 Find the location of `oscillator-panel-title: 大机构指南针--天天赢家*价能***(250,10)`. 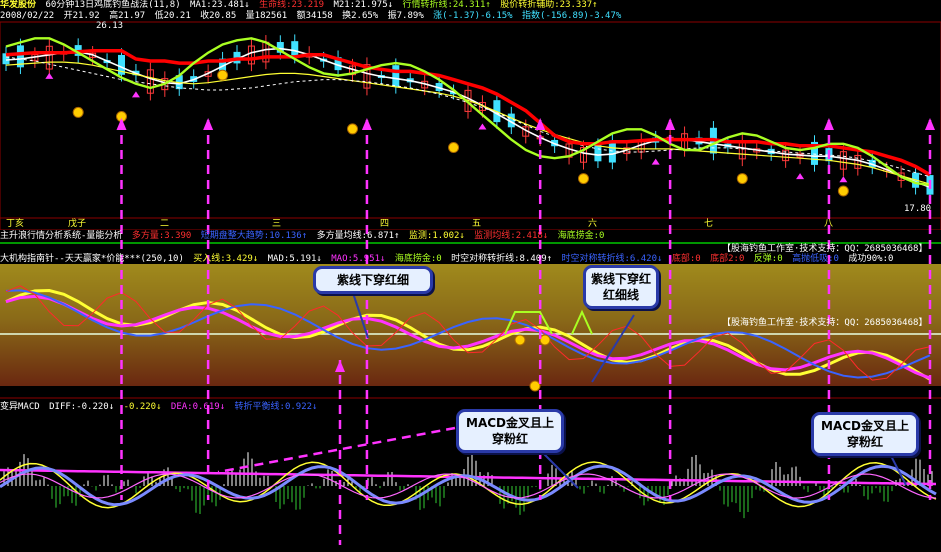

oscillator-panel-title: 大机构指南针--天天赢家*价能***(250,10) is located at coordinates (92, 259).